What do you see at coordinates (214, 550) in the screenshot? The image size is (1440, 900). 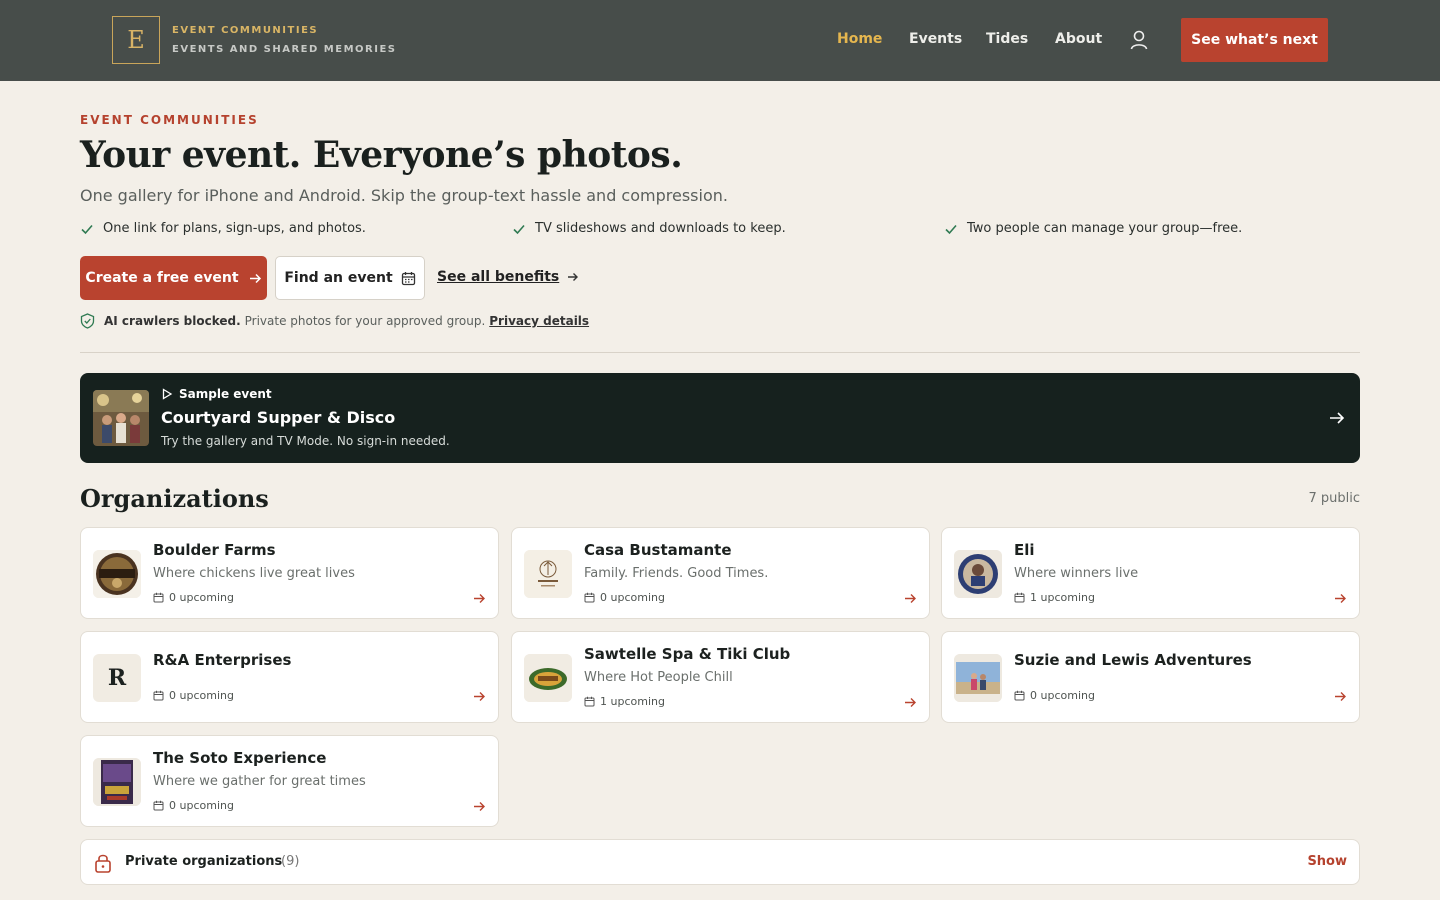 I see `org-name: Boulder Farms` at bounding box center [214, 550].